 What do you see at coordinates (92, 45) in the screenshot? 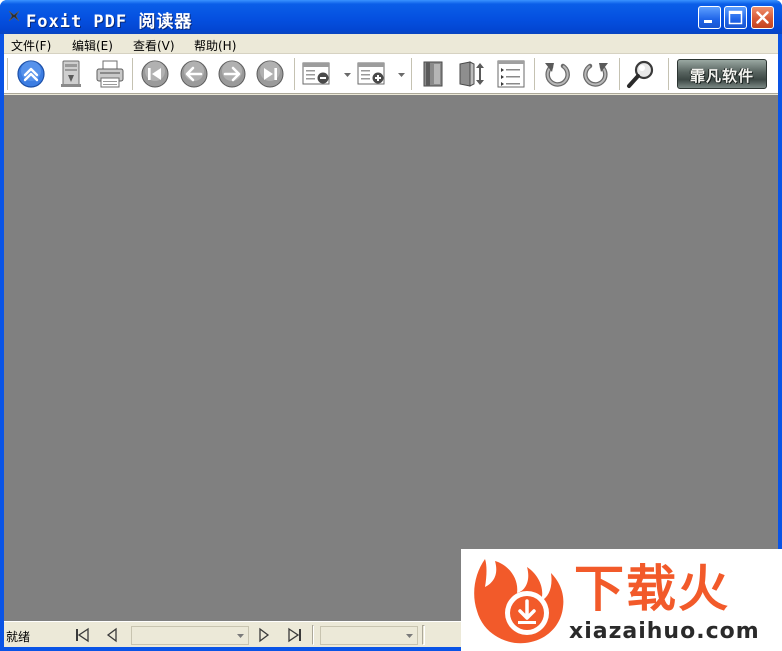
I see `menu-edit: 编辑(E)` at bounding box center [92, 45].